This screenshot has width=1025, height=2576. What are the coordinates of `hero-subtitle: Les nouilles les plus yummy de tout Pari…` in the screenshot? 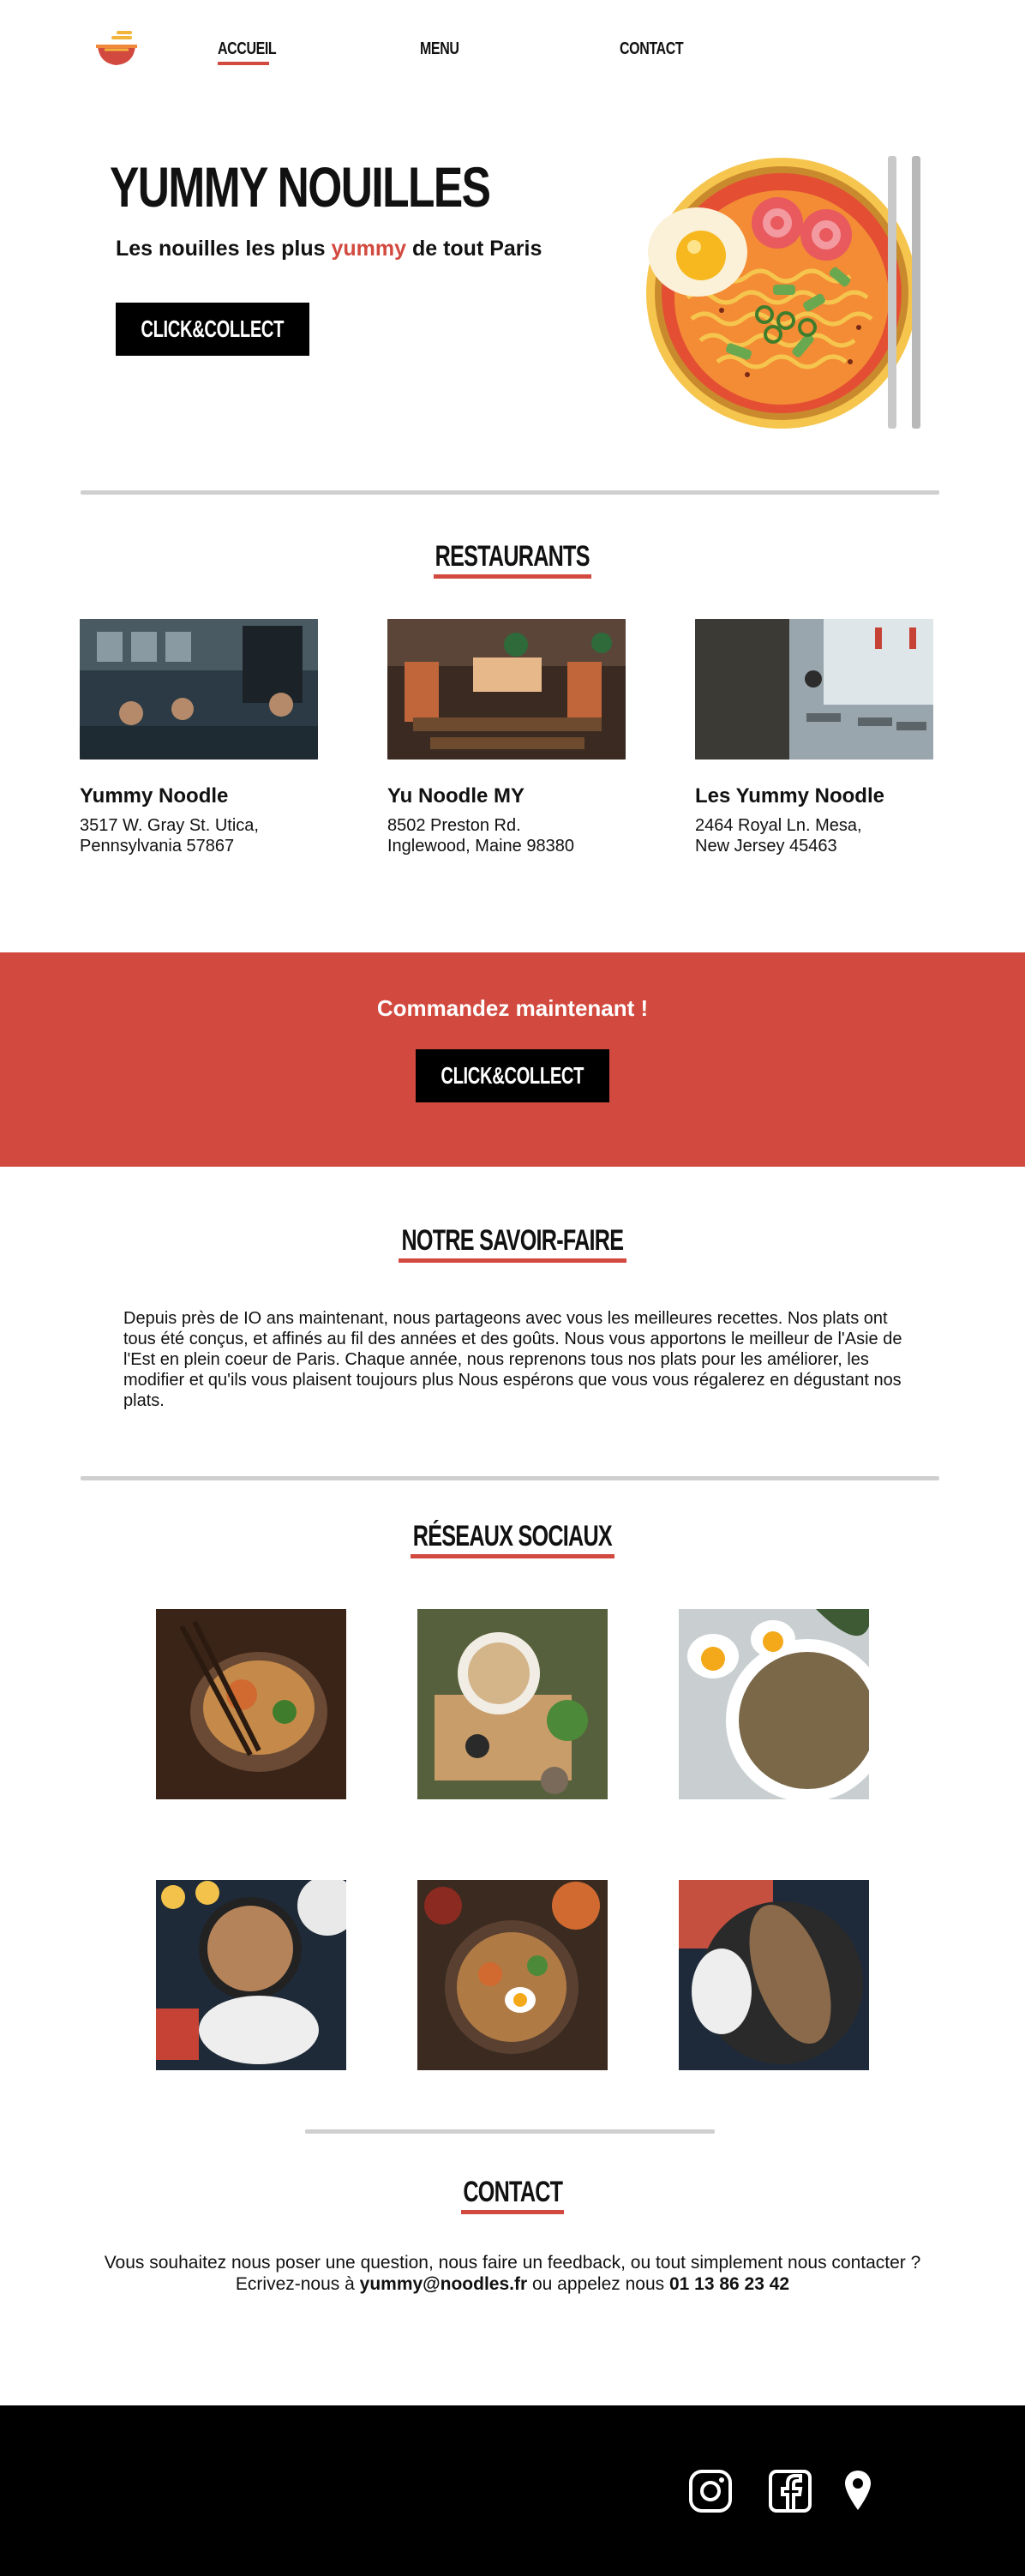 It's located at (329, 249).